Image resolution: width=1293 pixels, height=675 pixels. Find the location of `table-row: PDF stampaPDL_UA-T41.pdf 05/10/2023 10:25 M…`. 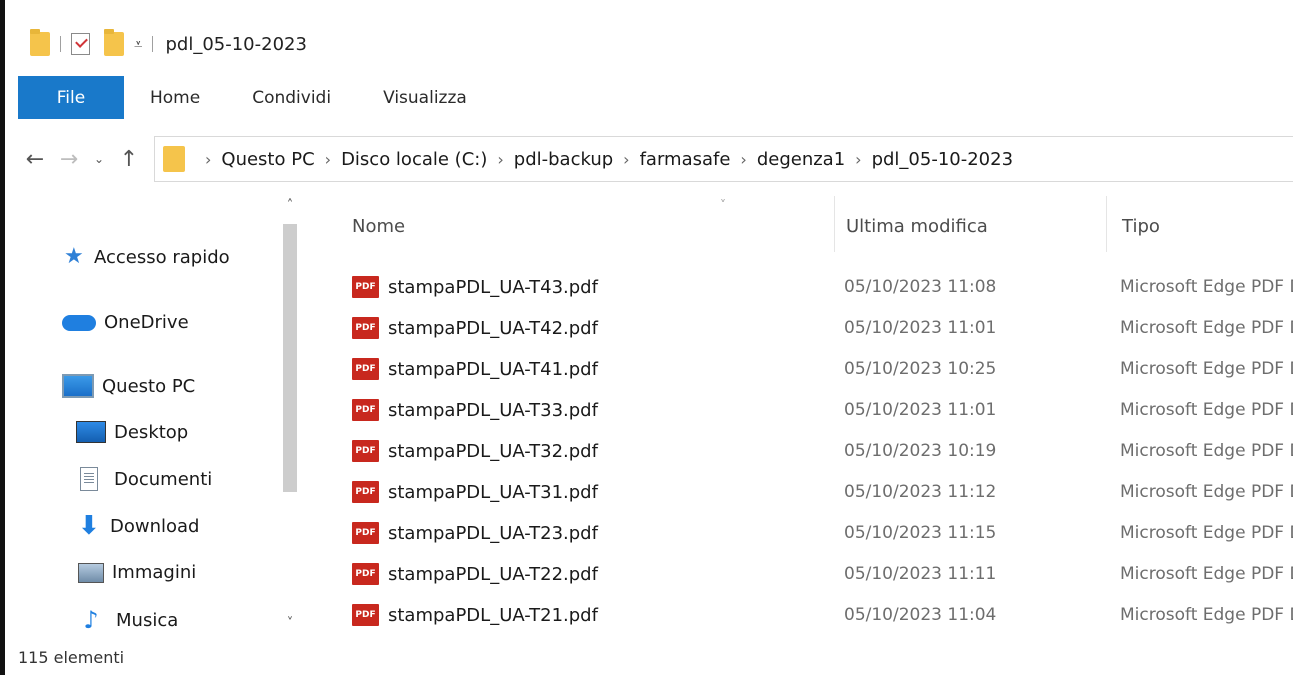

table-row: PDF stampaPDL_UA-T41.pdf 05/10/2023 10:25 M… is located at coordinates (796, 369).